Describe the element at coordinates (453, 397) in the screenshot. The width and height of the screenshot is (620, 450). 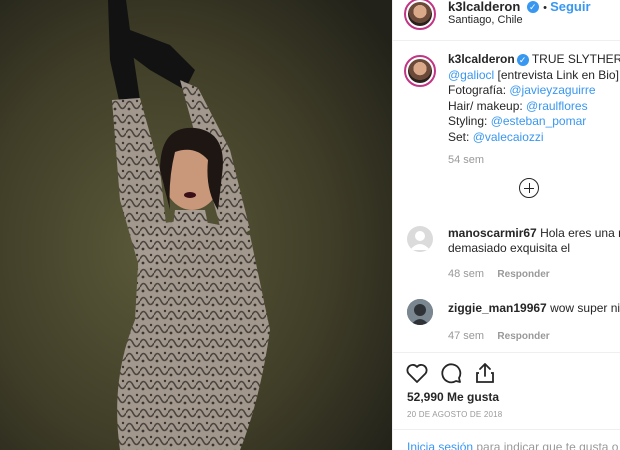
I see `likes-count: 52,990 Me gusta` at that location.